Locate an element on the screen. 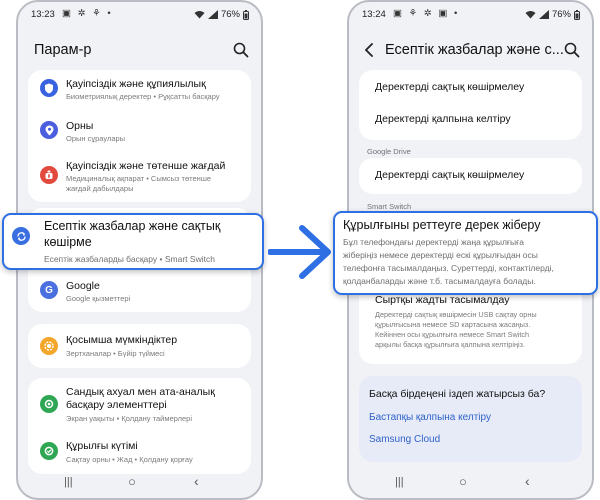 This screenshot has height=500, width=600. item-title: Қауіпсіздік және құпиялылық is located at coordinates (136, 84).